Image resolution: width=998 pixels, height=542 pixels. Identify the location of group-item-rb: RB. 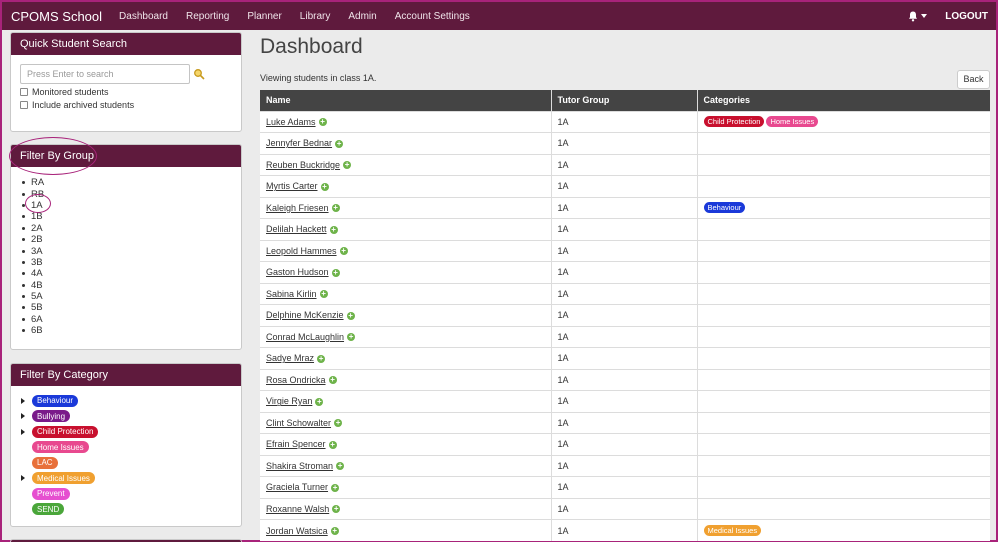
(131, 194).